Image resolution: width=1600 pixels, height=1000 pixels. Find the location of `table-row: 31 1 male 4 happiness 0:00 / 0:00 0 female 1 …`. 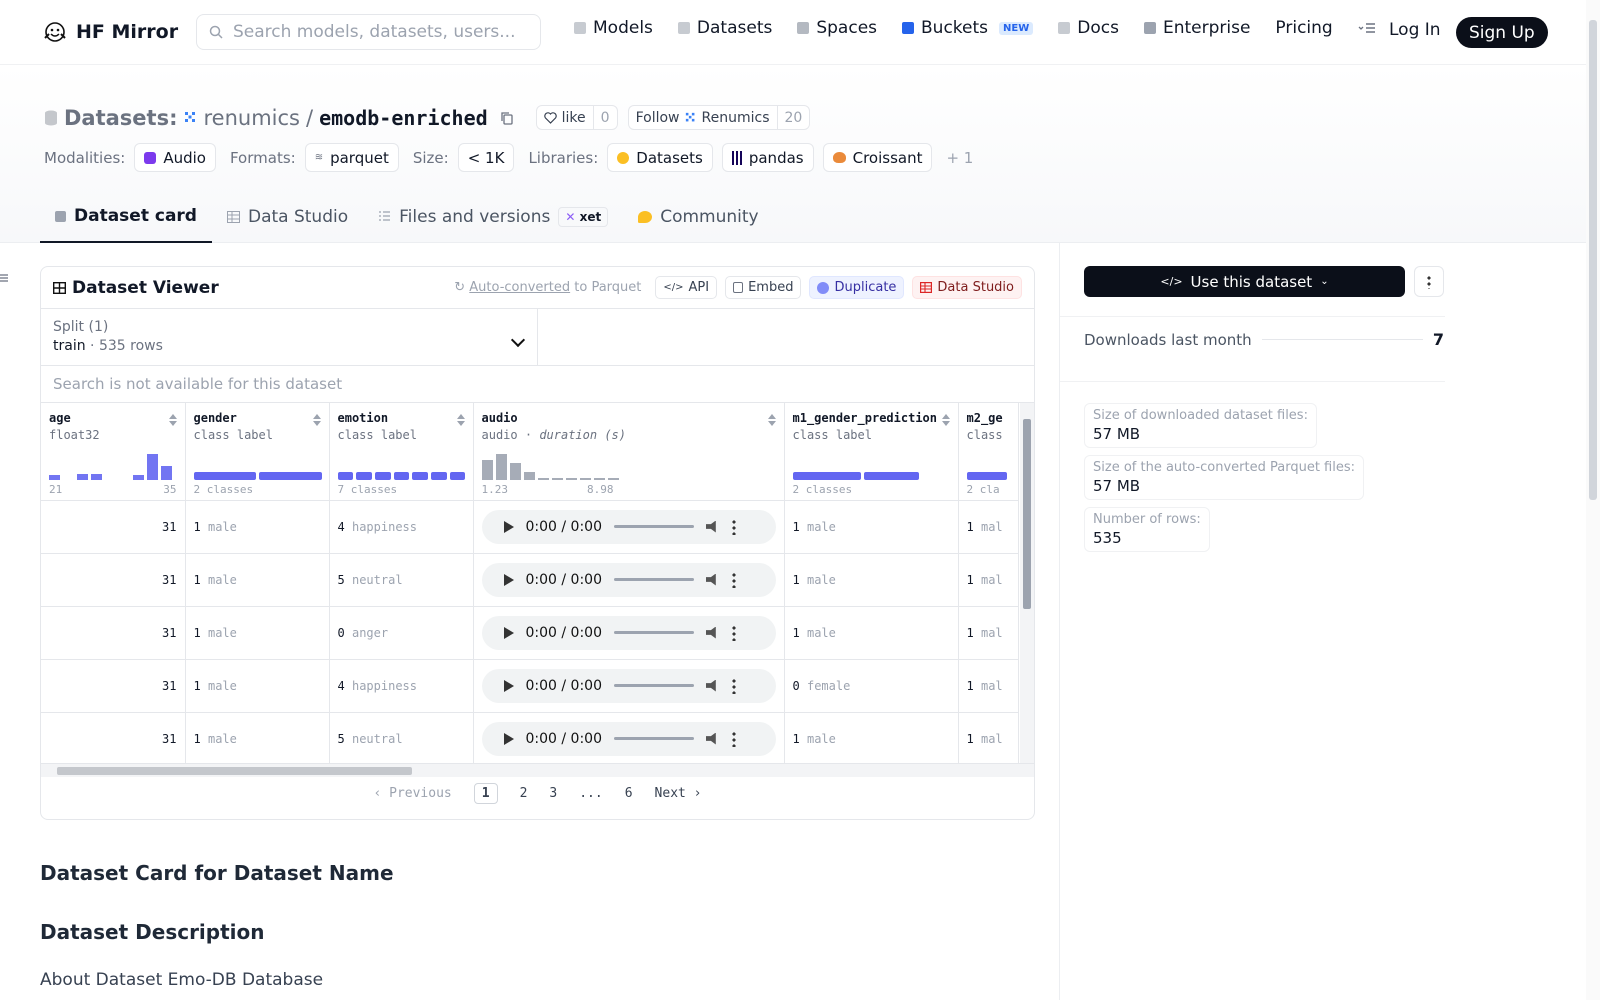

table-row: 31 1 male 4 happiness 0:00 / 0:00 0 female 1 … is located at coordinates (530, 686).